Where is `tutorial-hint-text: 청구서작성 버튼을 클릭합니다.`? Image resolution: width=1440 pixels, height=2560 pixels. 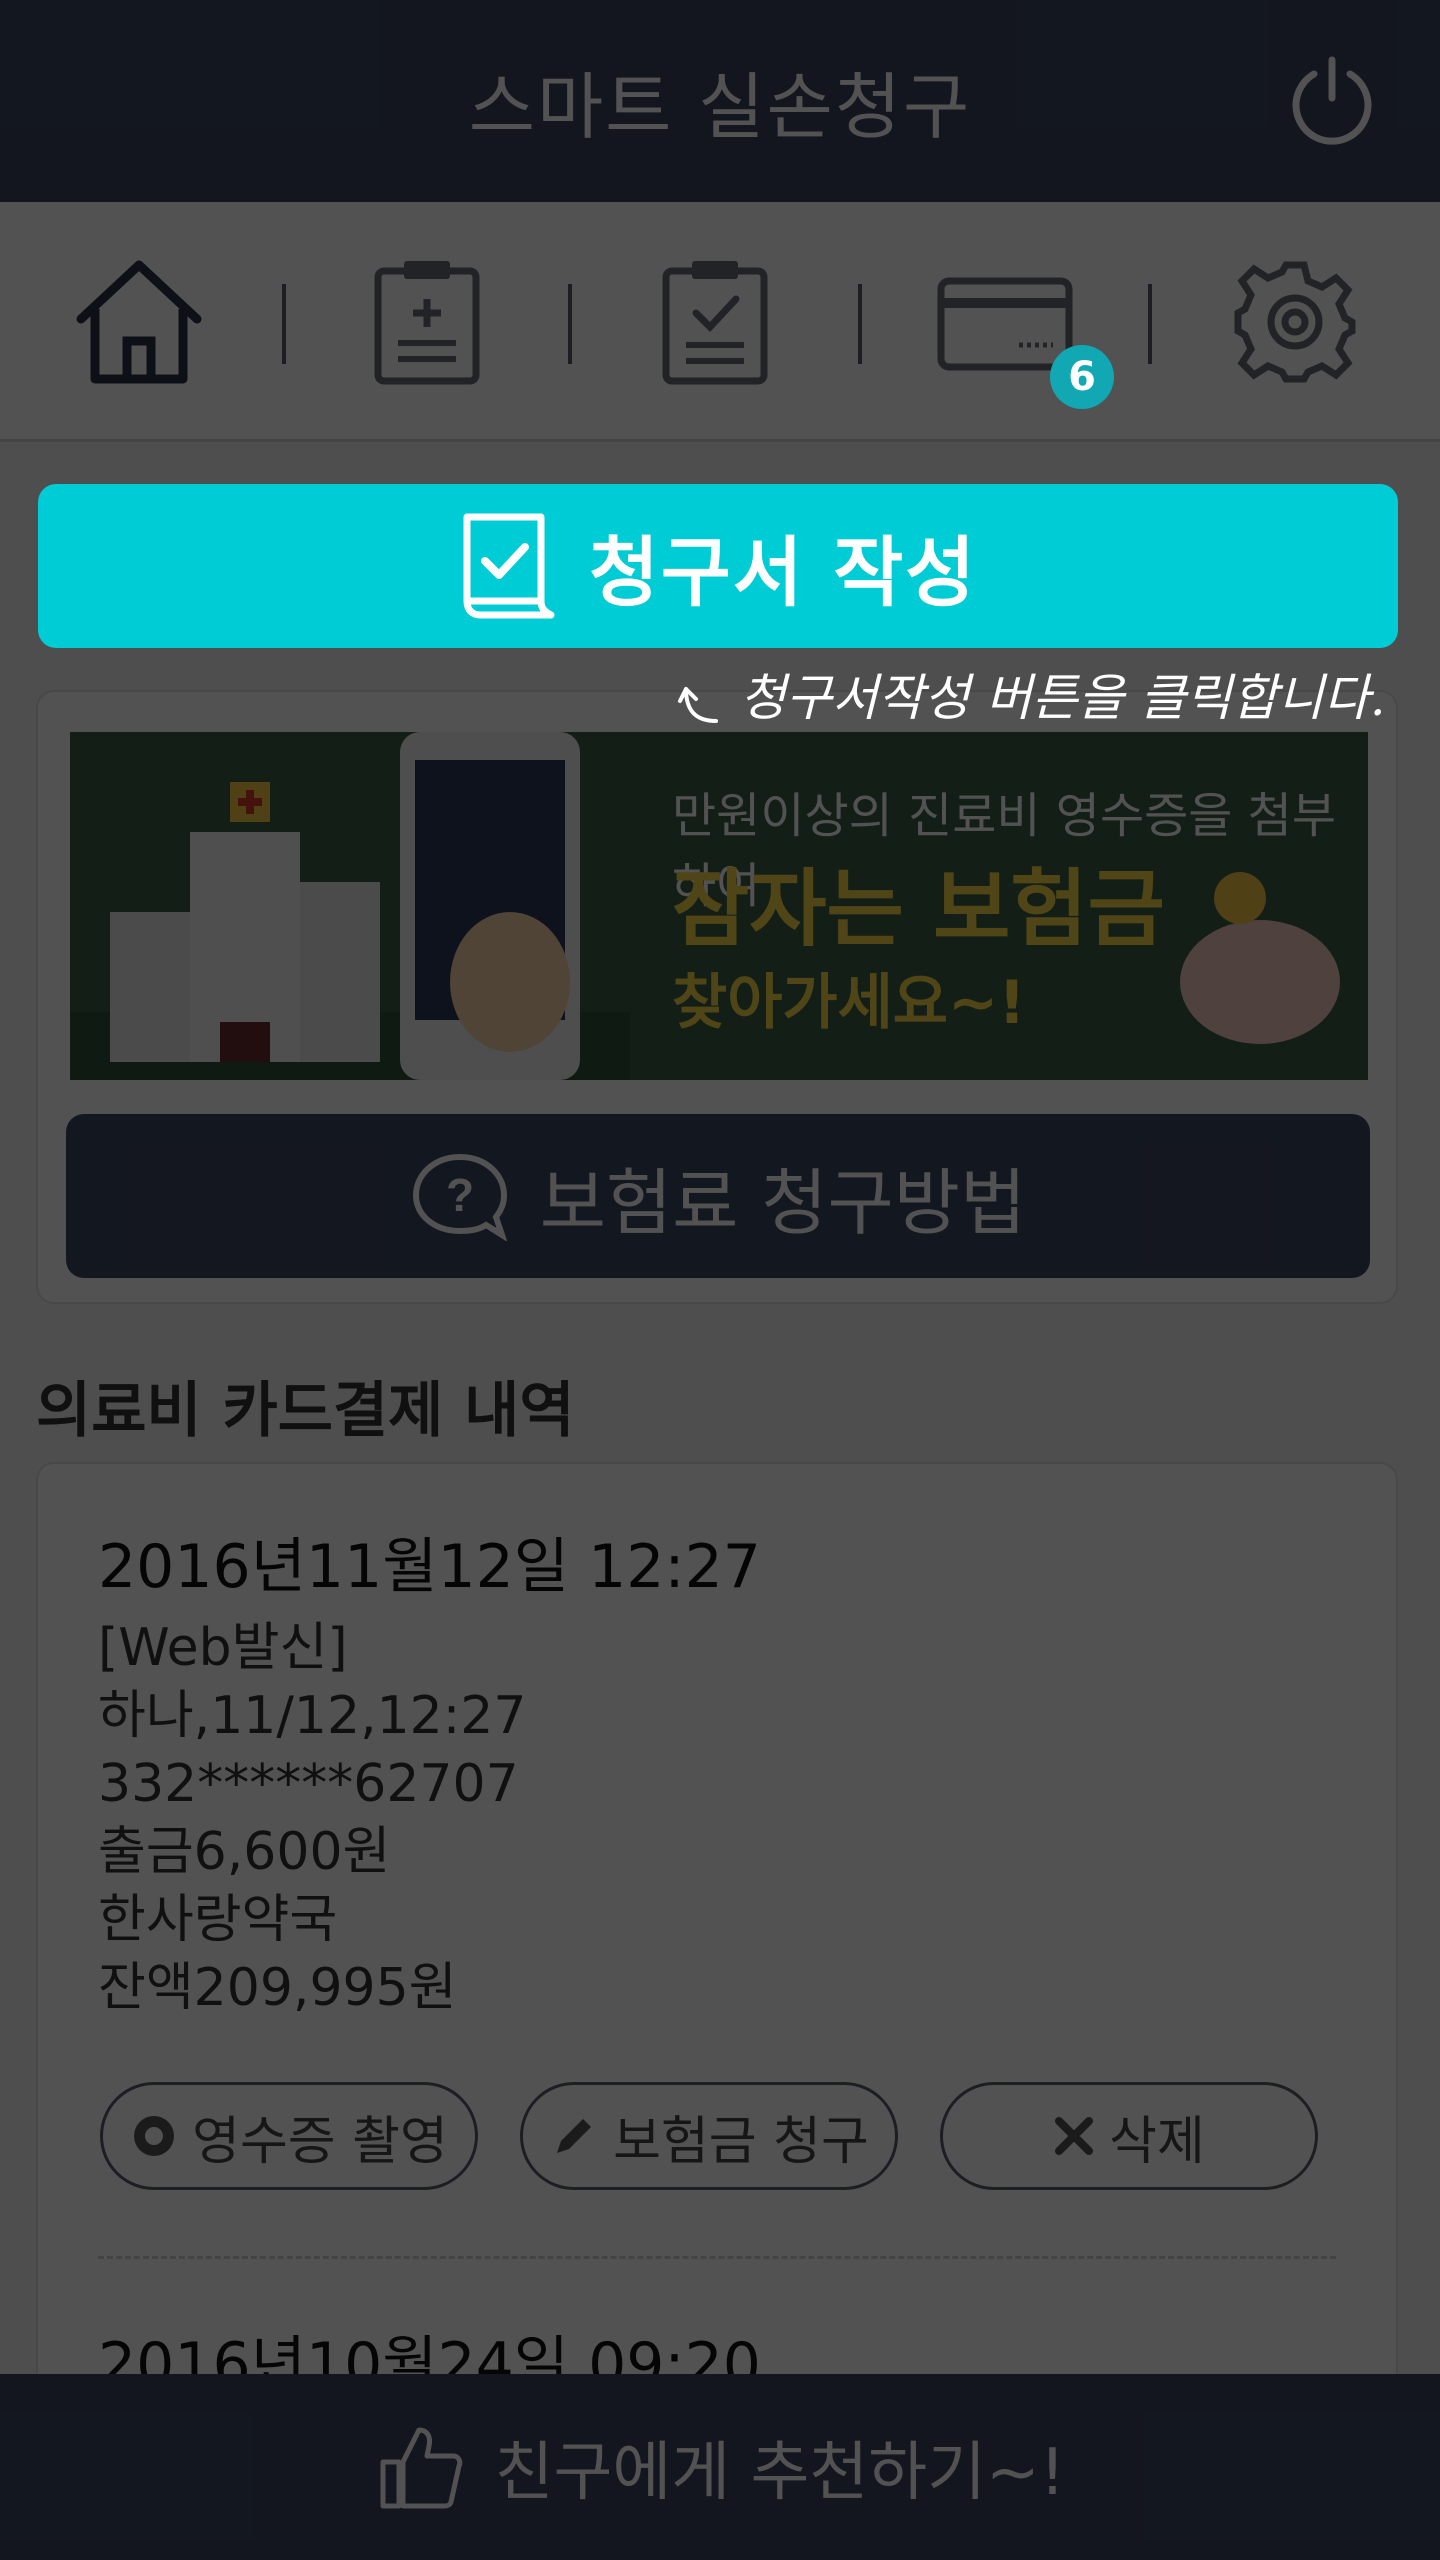 tutorial-hint-text: 청구서작성 버튼을 클릭합니다. is located at coordinates (1062, 698).